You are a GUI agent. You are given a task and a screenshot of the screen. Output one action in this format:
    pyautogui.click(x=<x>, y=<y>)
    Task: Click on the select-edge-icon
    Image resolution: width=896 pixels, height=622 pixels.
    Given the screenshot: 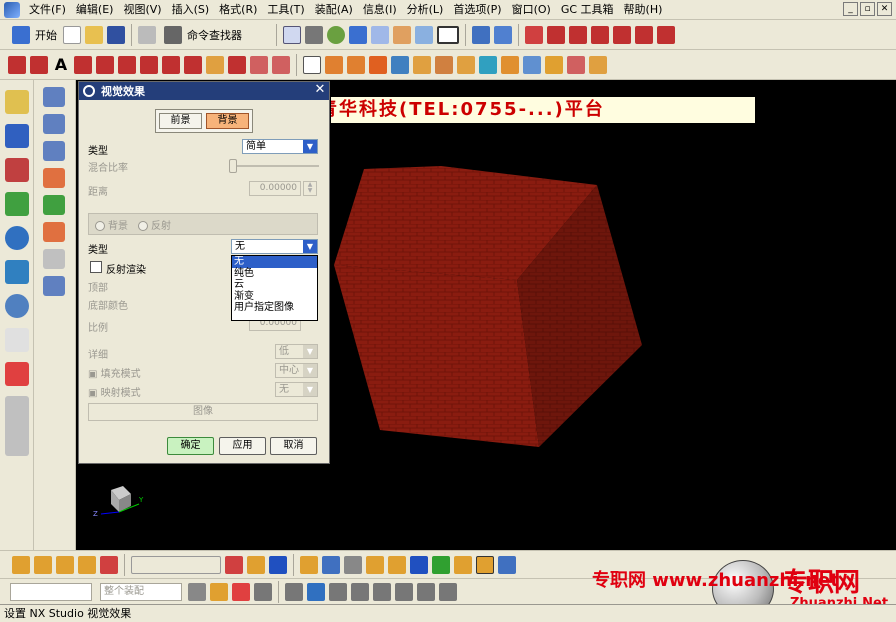 What is the action you would take?
    pyautogui.click(x=263, y=591)
    